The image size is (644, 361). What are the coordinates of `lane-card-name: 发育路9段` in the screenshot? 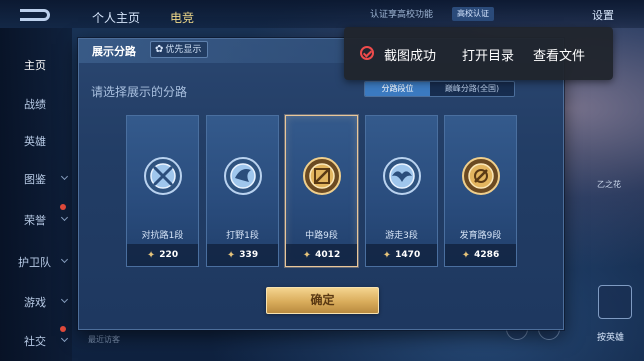 It's located at (480, 236).